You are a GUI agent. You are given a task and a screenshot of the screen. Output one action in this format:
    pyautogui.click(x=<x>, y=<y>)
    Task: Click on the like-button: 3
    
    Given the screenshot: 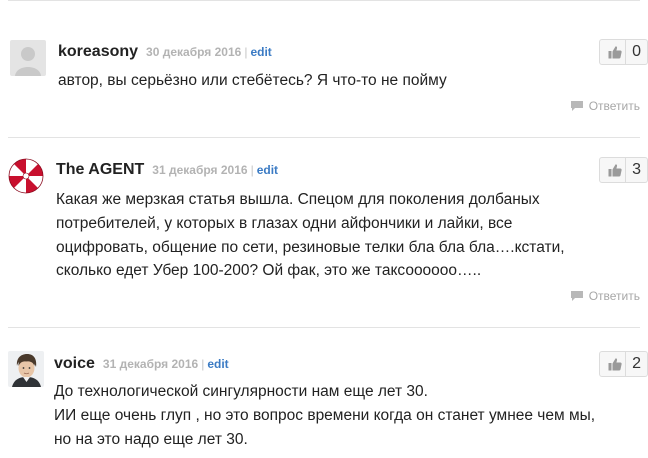 What is the action you would take?
    pyautogui.click(x=623, y=170)
    